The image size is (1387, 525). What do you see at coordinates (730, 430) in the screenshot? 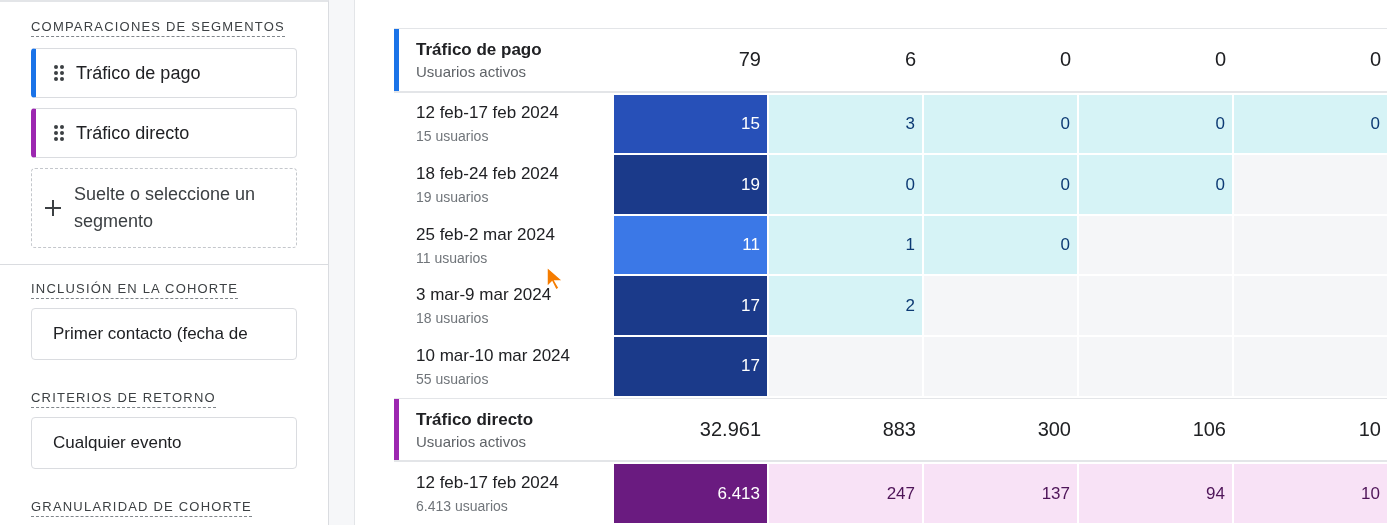
I see `total-value: 32.961` at bounding box center [730, 430].